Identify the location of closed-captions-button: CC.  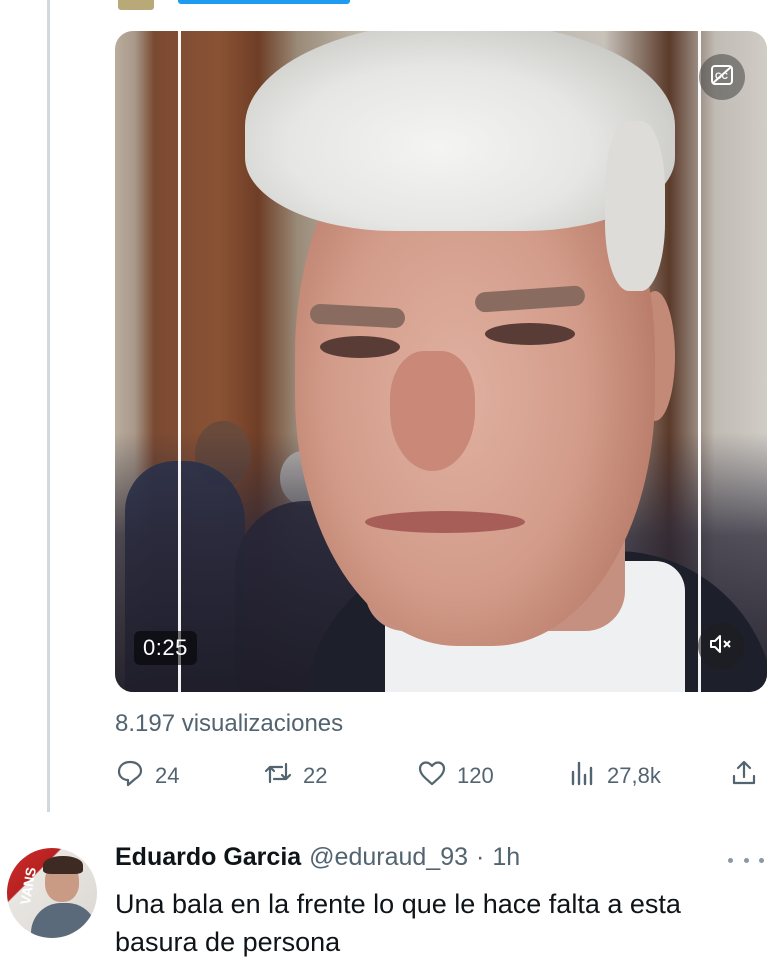
(722, 77).